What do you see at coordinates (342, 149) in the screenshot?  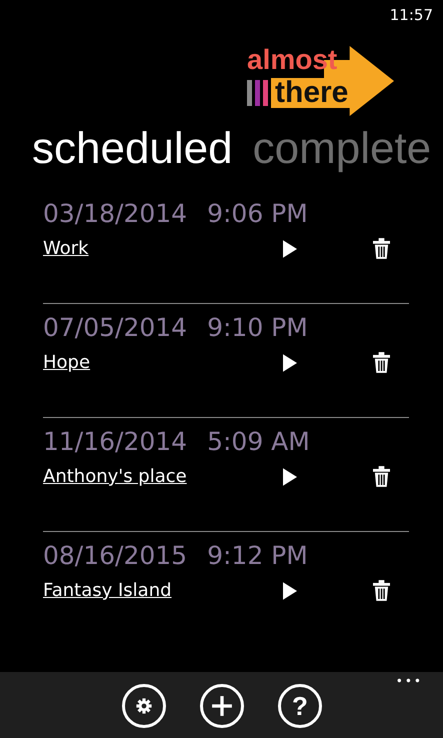 I see `pivot-tab: complete` at bounding box center [342, 149].